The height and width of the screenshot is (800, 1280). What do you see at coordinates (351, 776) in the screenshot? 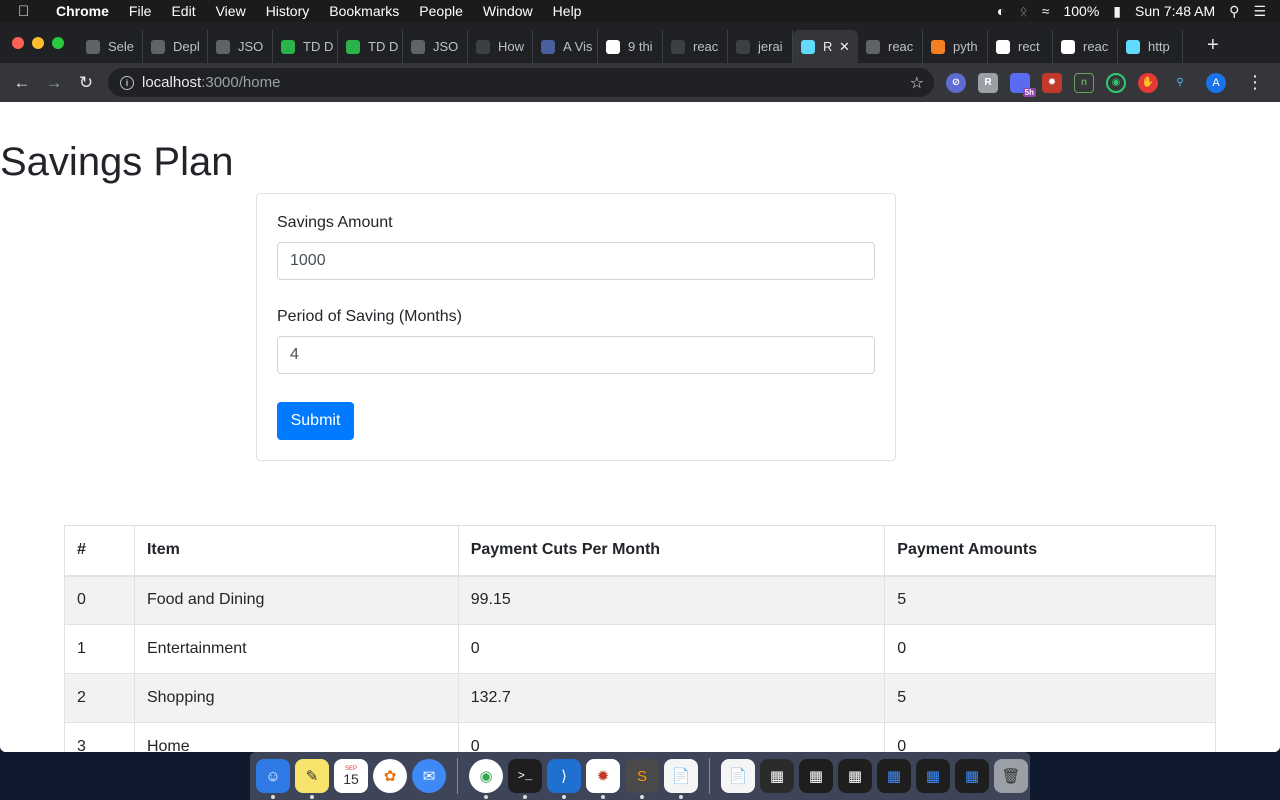
I see `calendar-icon: SEP 15` at bounding box center [351, 776].